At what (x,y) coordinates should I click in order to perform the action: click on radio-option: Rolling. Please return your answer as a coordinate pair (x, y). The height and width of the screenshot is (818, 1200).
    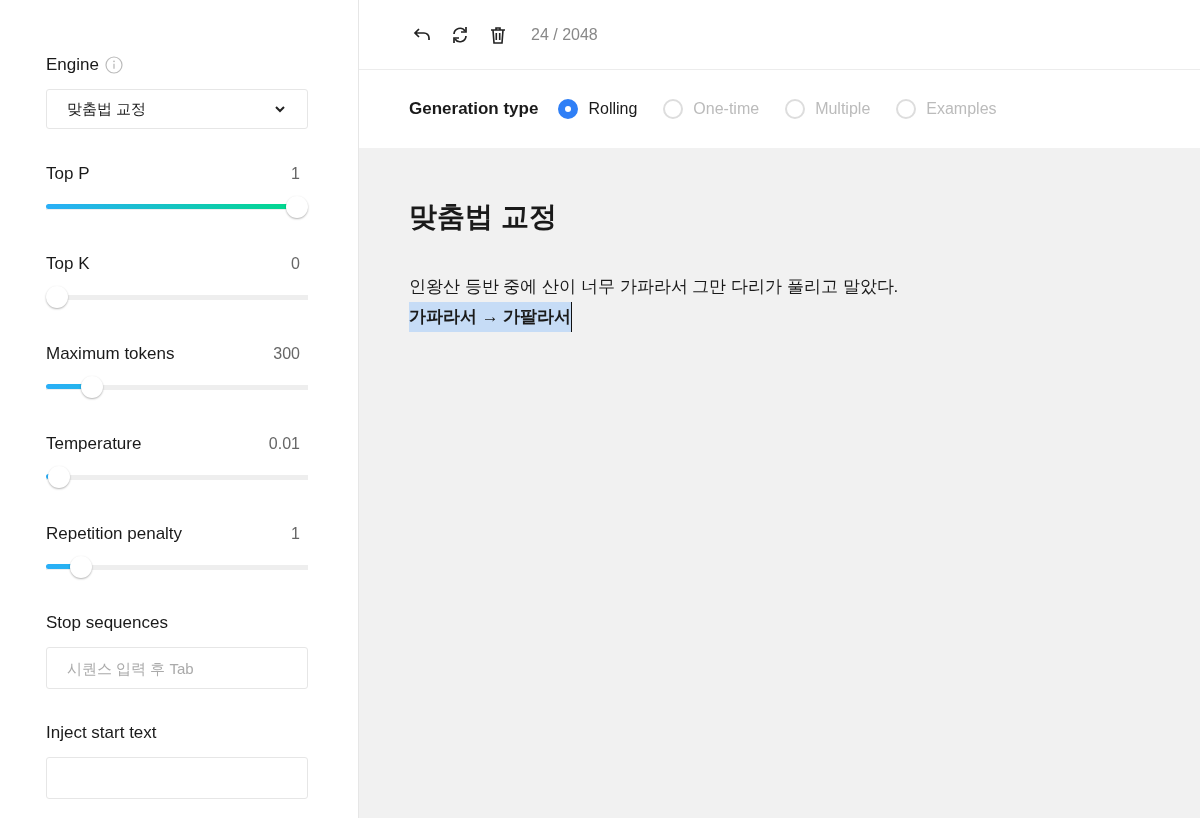
    Looking at the image, I should click on (601, 109).